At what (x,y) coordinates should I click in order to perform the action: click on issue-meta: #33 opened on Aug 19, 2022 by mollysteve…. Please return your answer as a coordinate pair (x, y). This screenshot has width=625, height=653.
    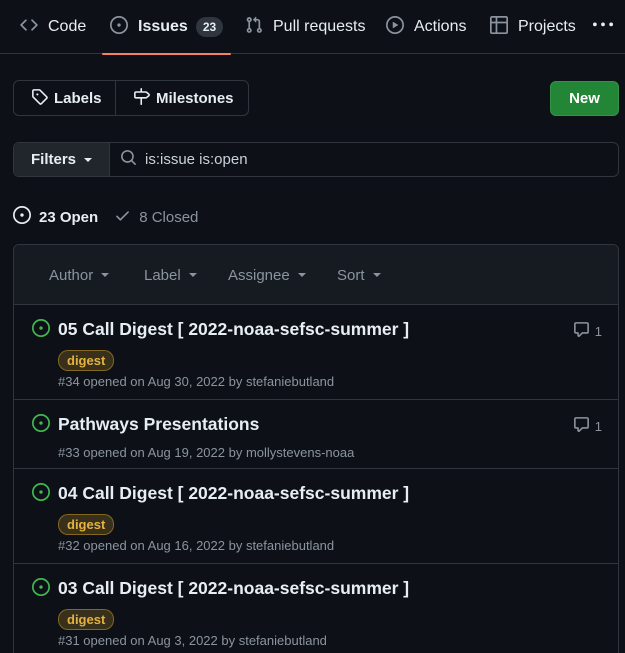
    Looking at the image, I should click on (206, 452).